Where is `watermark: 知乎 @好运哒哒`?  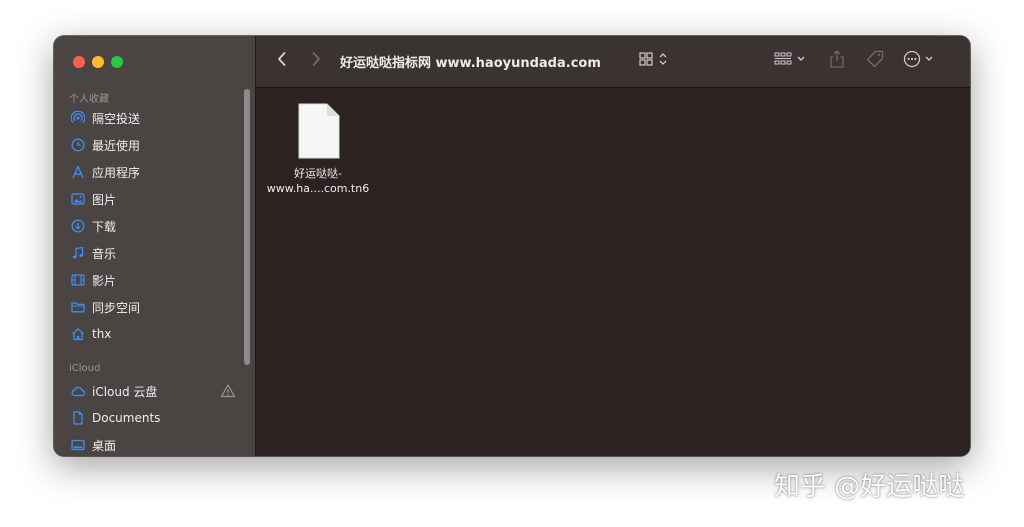 watermark: 知乎 @好运哒哒 is located at coordinates (869, 487).